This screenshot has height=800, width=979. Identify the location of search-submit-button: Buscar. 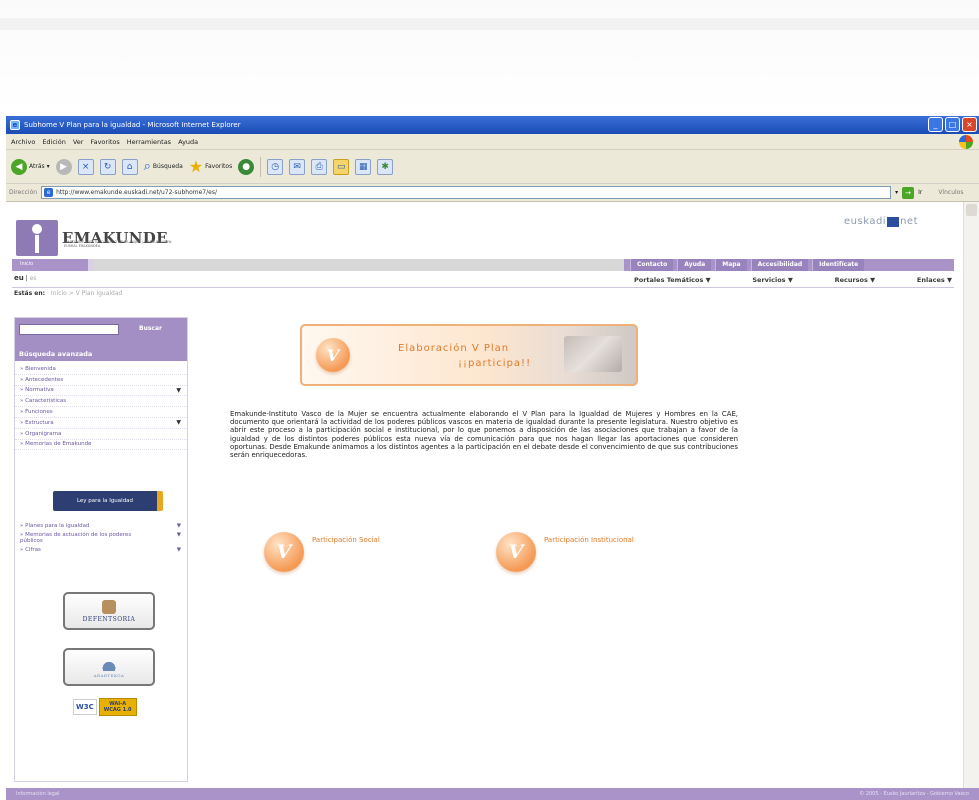
(150, 328).